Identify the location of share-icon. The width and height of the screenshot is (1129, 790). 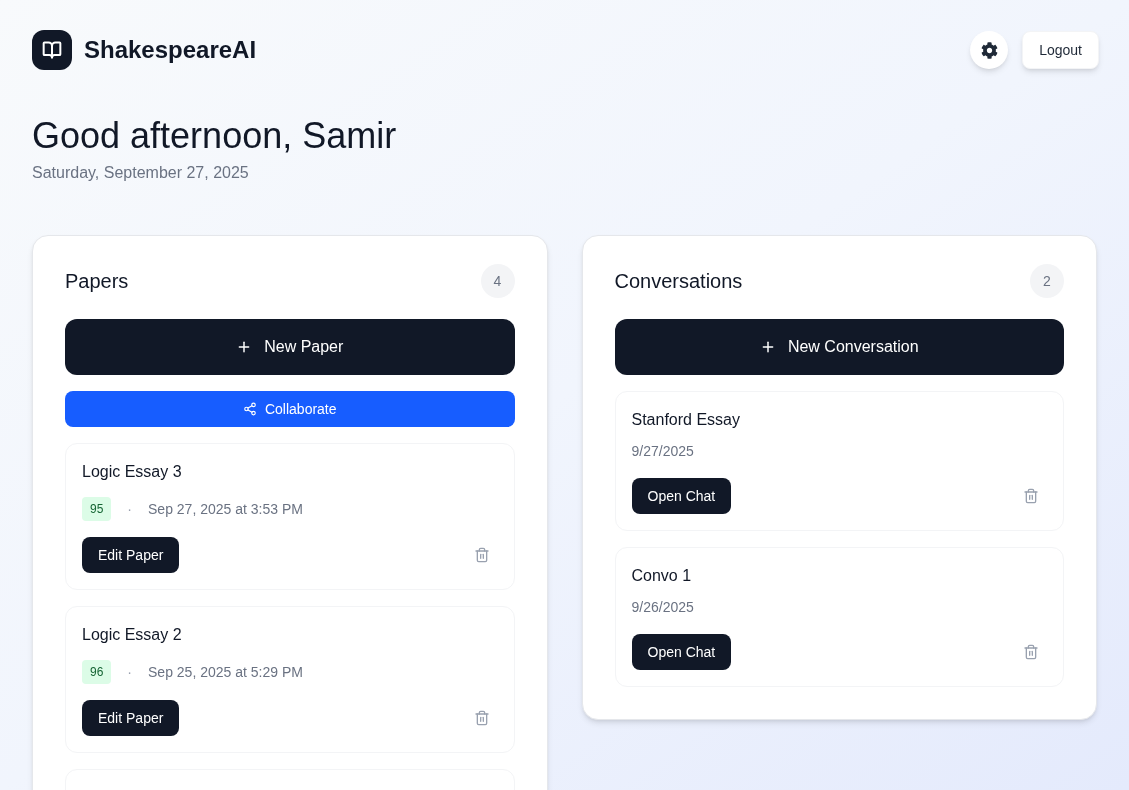
(249, 409).